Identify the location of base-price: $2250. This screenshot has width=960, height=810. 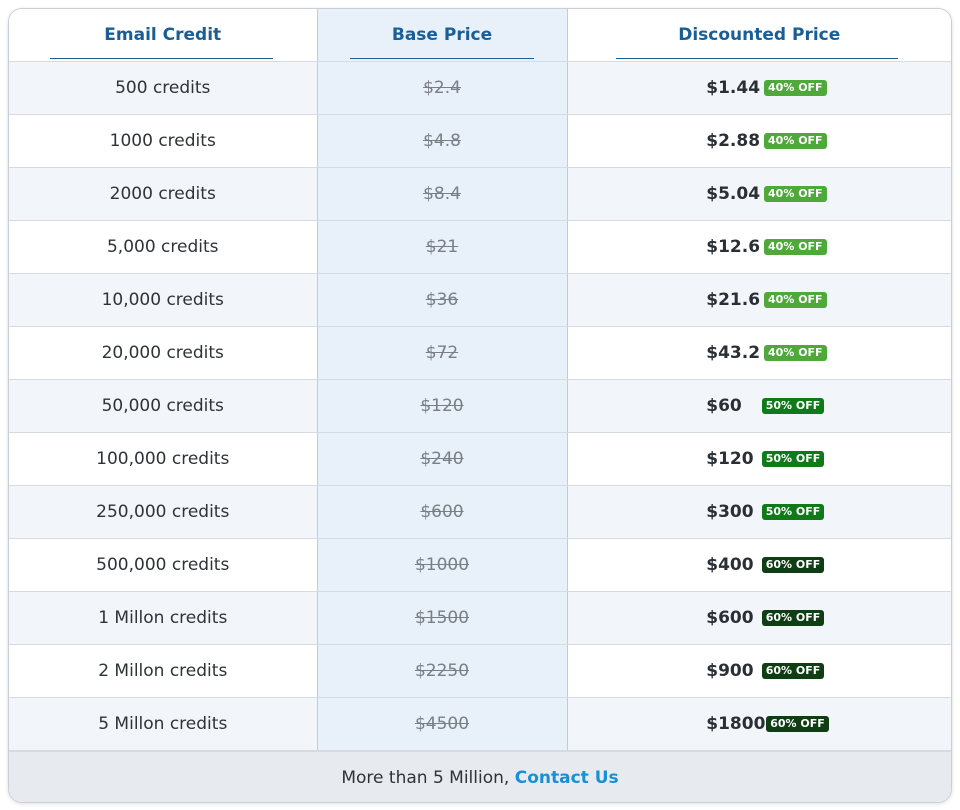
(442, 671).